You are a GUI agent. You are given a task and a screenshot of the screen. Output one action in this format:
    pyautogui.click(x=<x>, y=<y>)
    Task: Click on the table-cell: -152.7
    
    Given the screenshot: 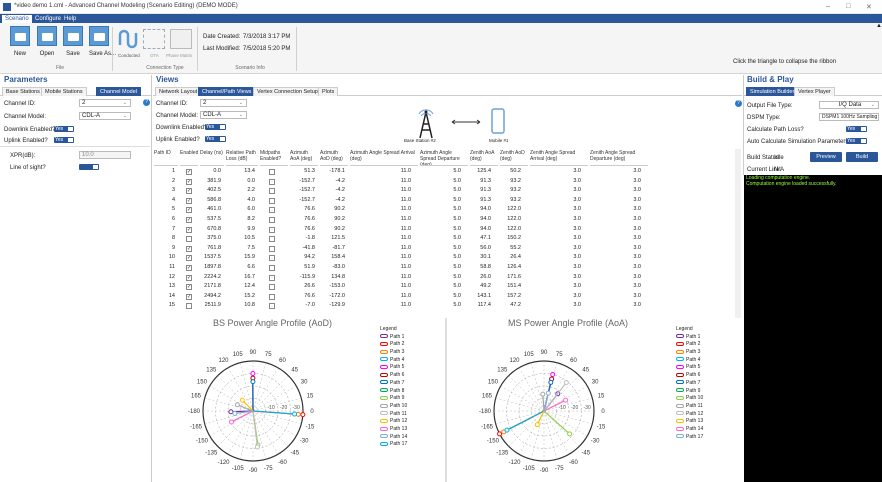 What is the action you would take?
    pyautogui.click(x=307, y=201)
    